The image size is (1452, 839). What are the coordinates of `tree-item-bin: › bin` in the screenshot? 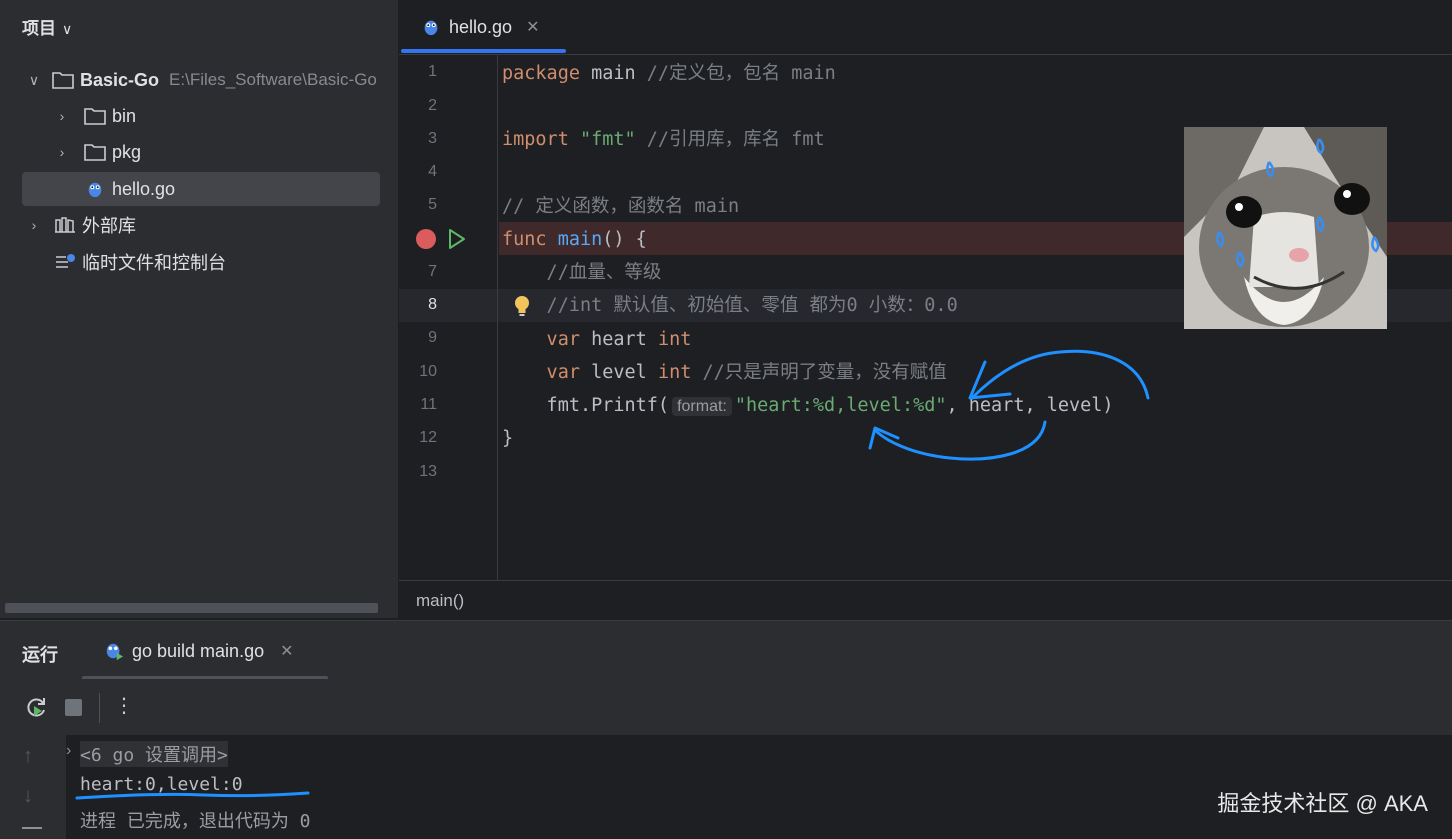 It's located at (95, 116).